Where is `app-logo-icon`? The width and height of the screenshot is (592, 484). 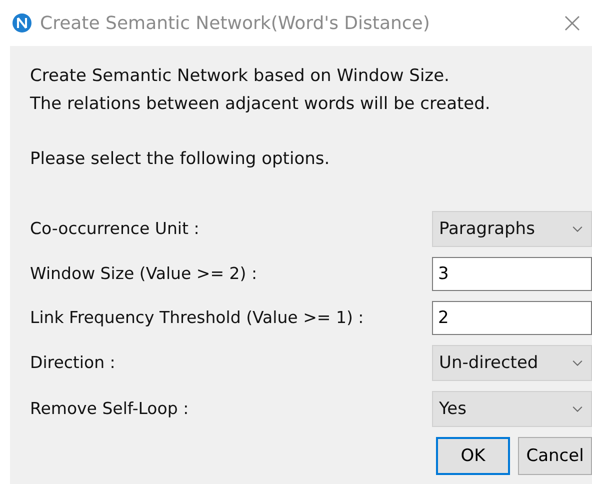 app-logo-icon is located at coordinates (22, 23).